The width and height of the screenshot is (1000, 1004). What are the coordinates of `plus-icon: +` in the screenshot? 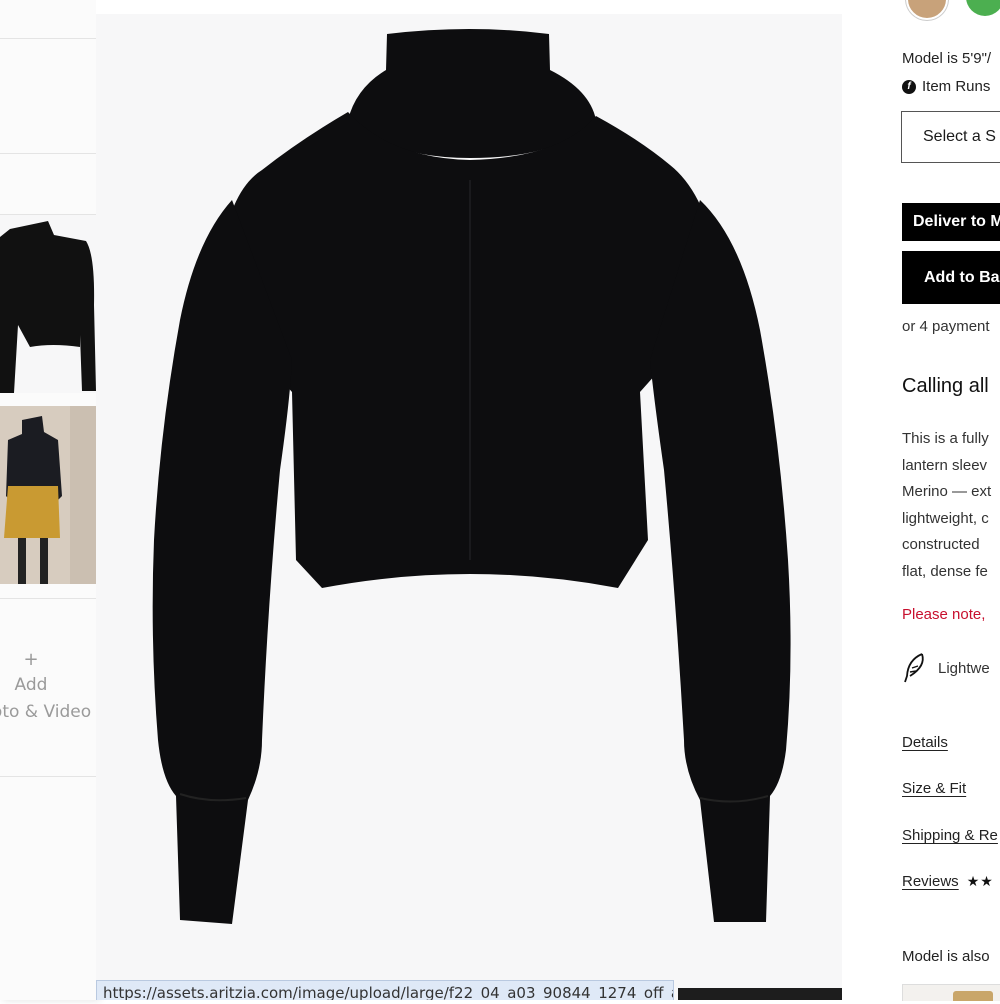 It's located at (31, 659).